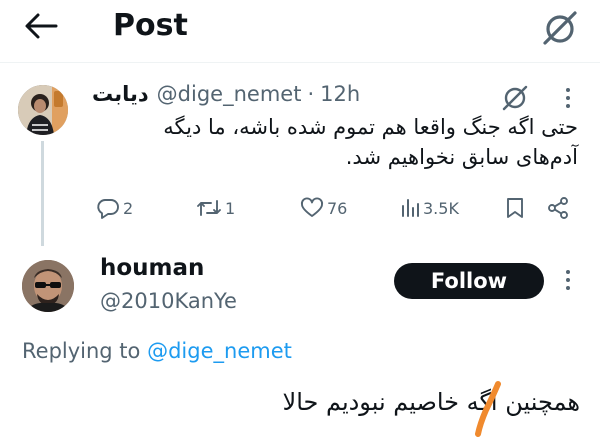 This screenshot has width=600, height=442. Describe the element at coordinates (323, 208) in the screenshot. I see `like-button: 76` at that location.